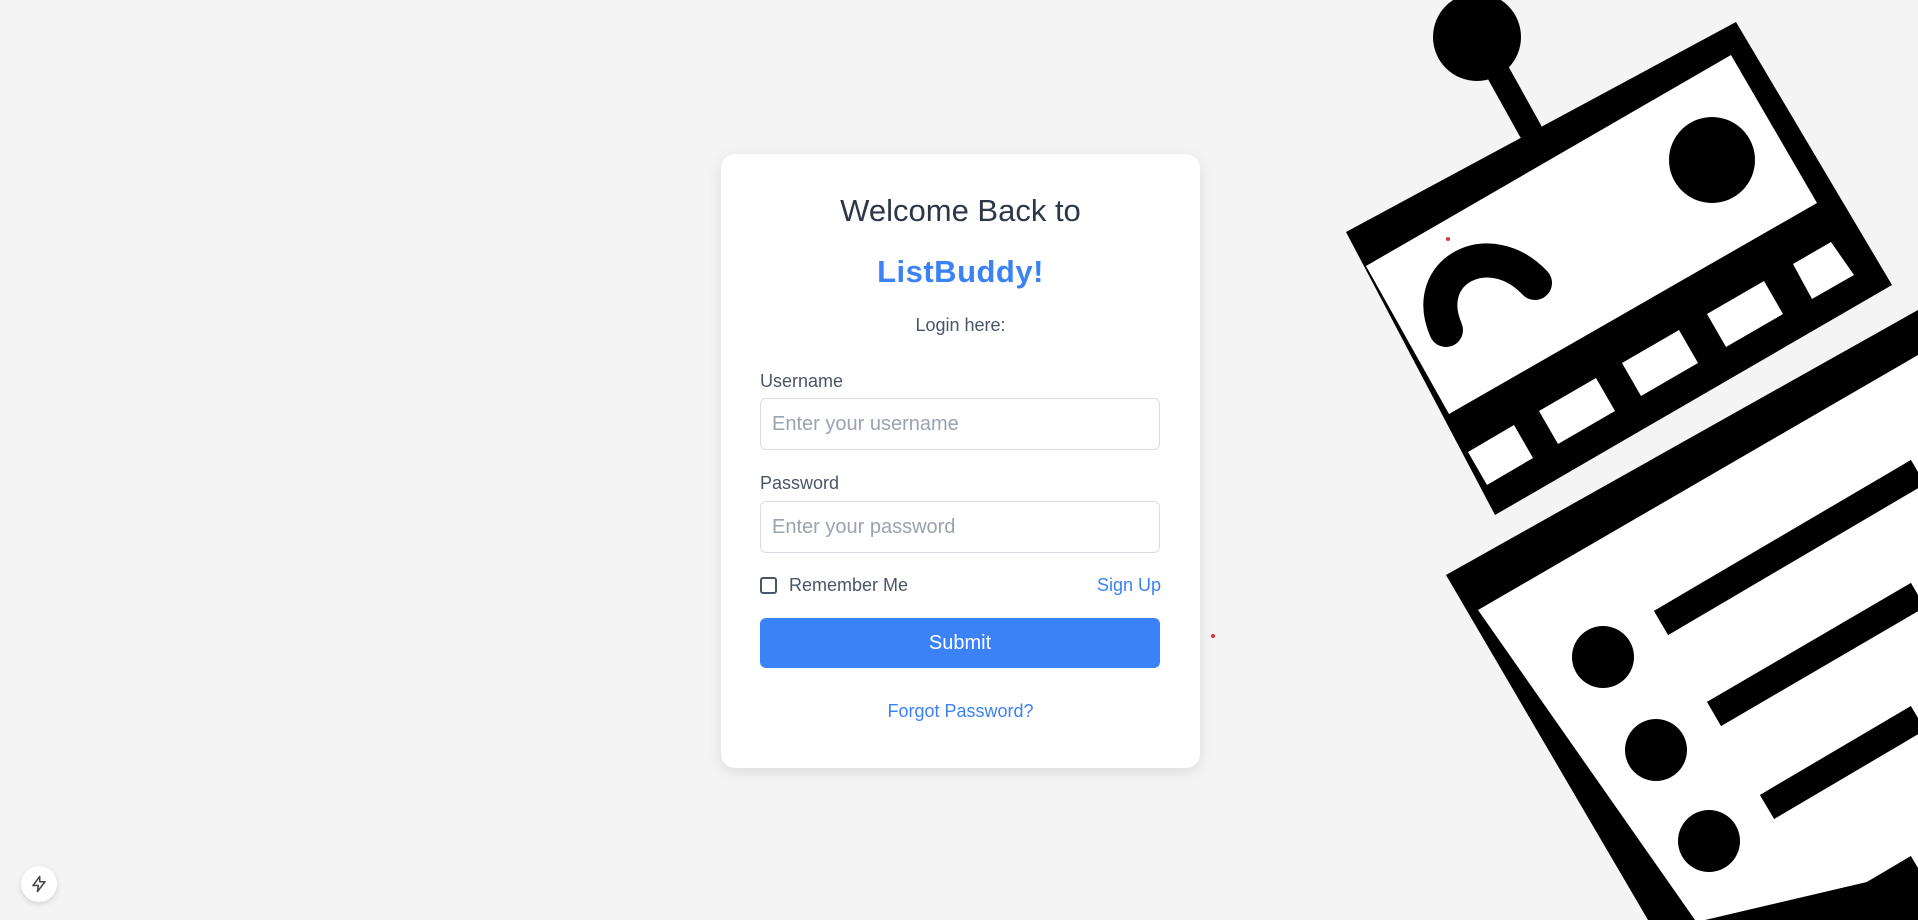  Describe the element at coordinates (960, 210) in the screenshot. I see `welcome-heading: Welcome Back to` at that location.